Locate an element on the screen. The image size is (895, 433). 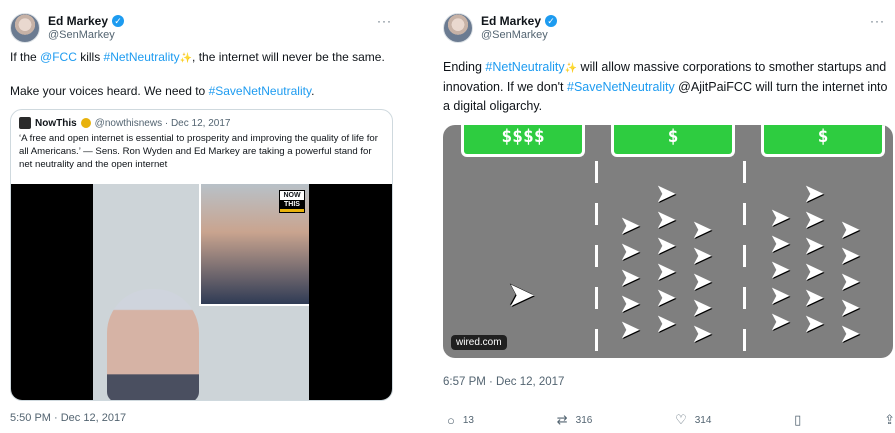
reply-button: ○ 13 is located at coordinates (460, 420).